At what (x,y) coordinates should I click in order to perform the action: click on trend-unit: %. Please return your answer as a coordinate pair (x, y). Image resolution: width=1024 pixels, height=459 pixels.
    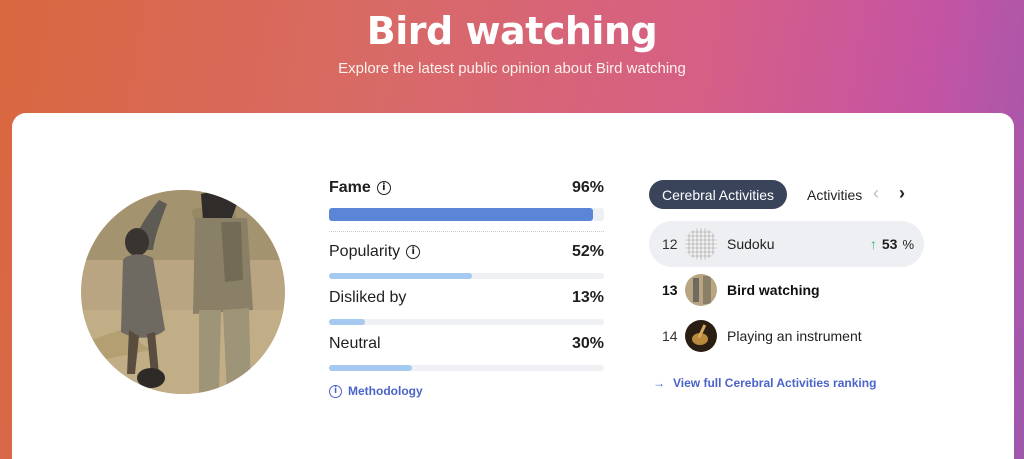
    Looking at the image, I should click on (908, 244).